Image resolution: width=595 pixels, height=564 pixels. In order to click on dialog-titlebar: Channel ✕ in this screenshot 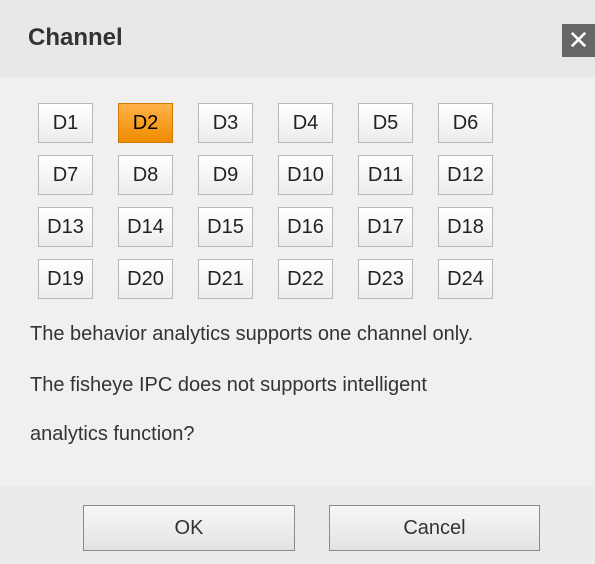, I will do `click(297, 38)`.